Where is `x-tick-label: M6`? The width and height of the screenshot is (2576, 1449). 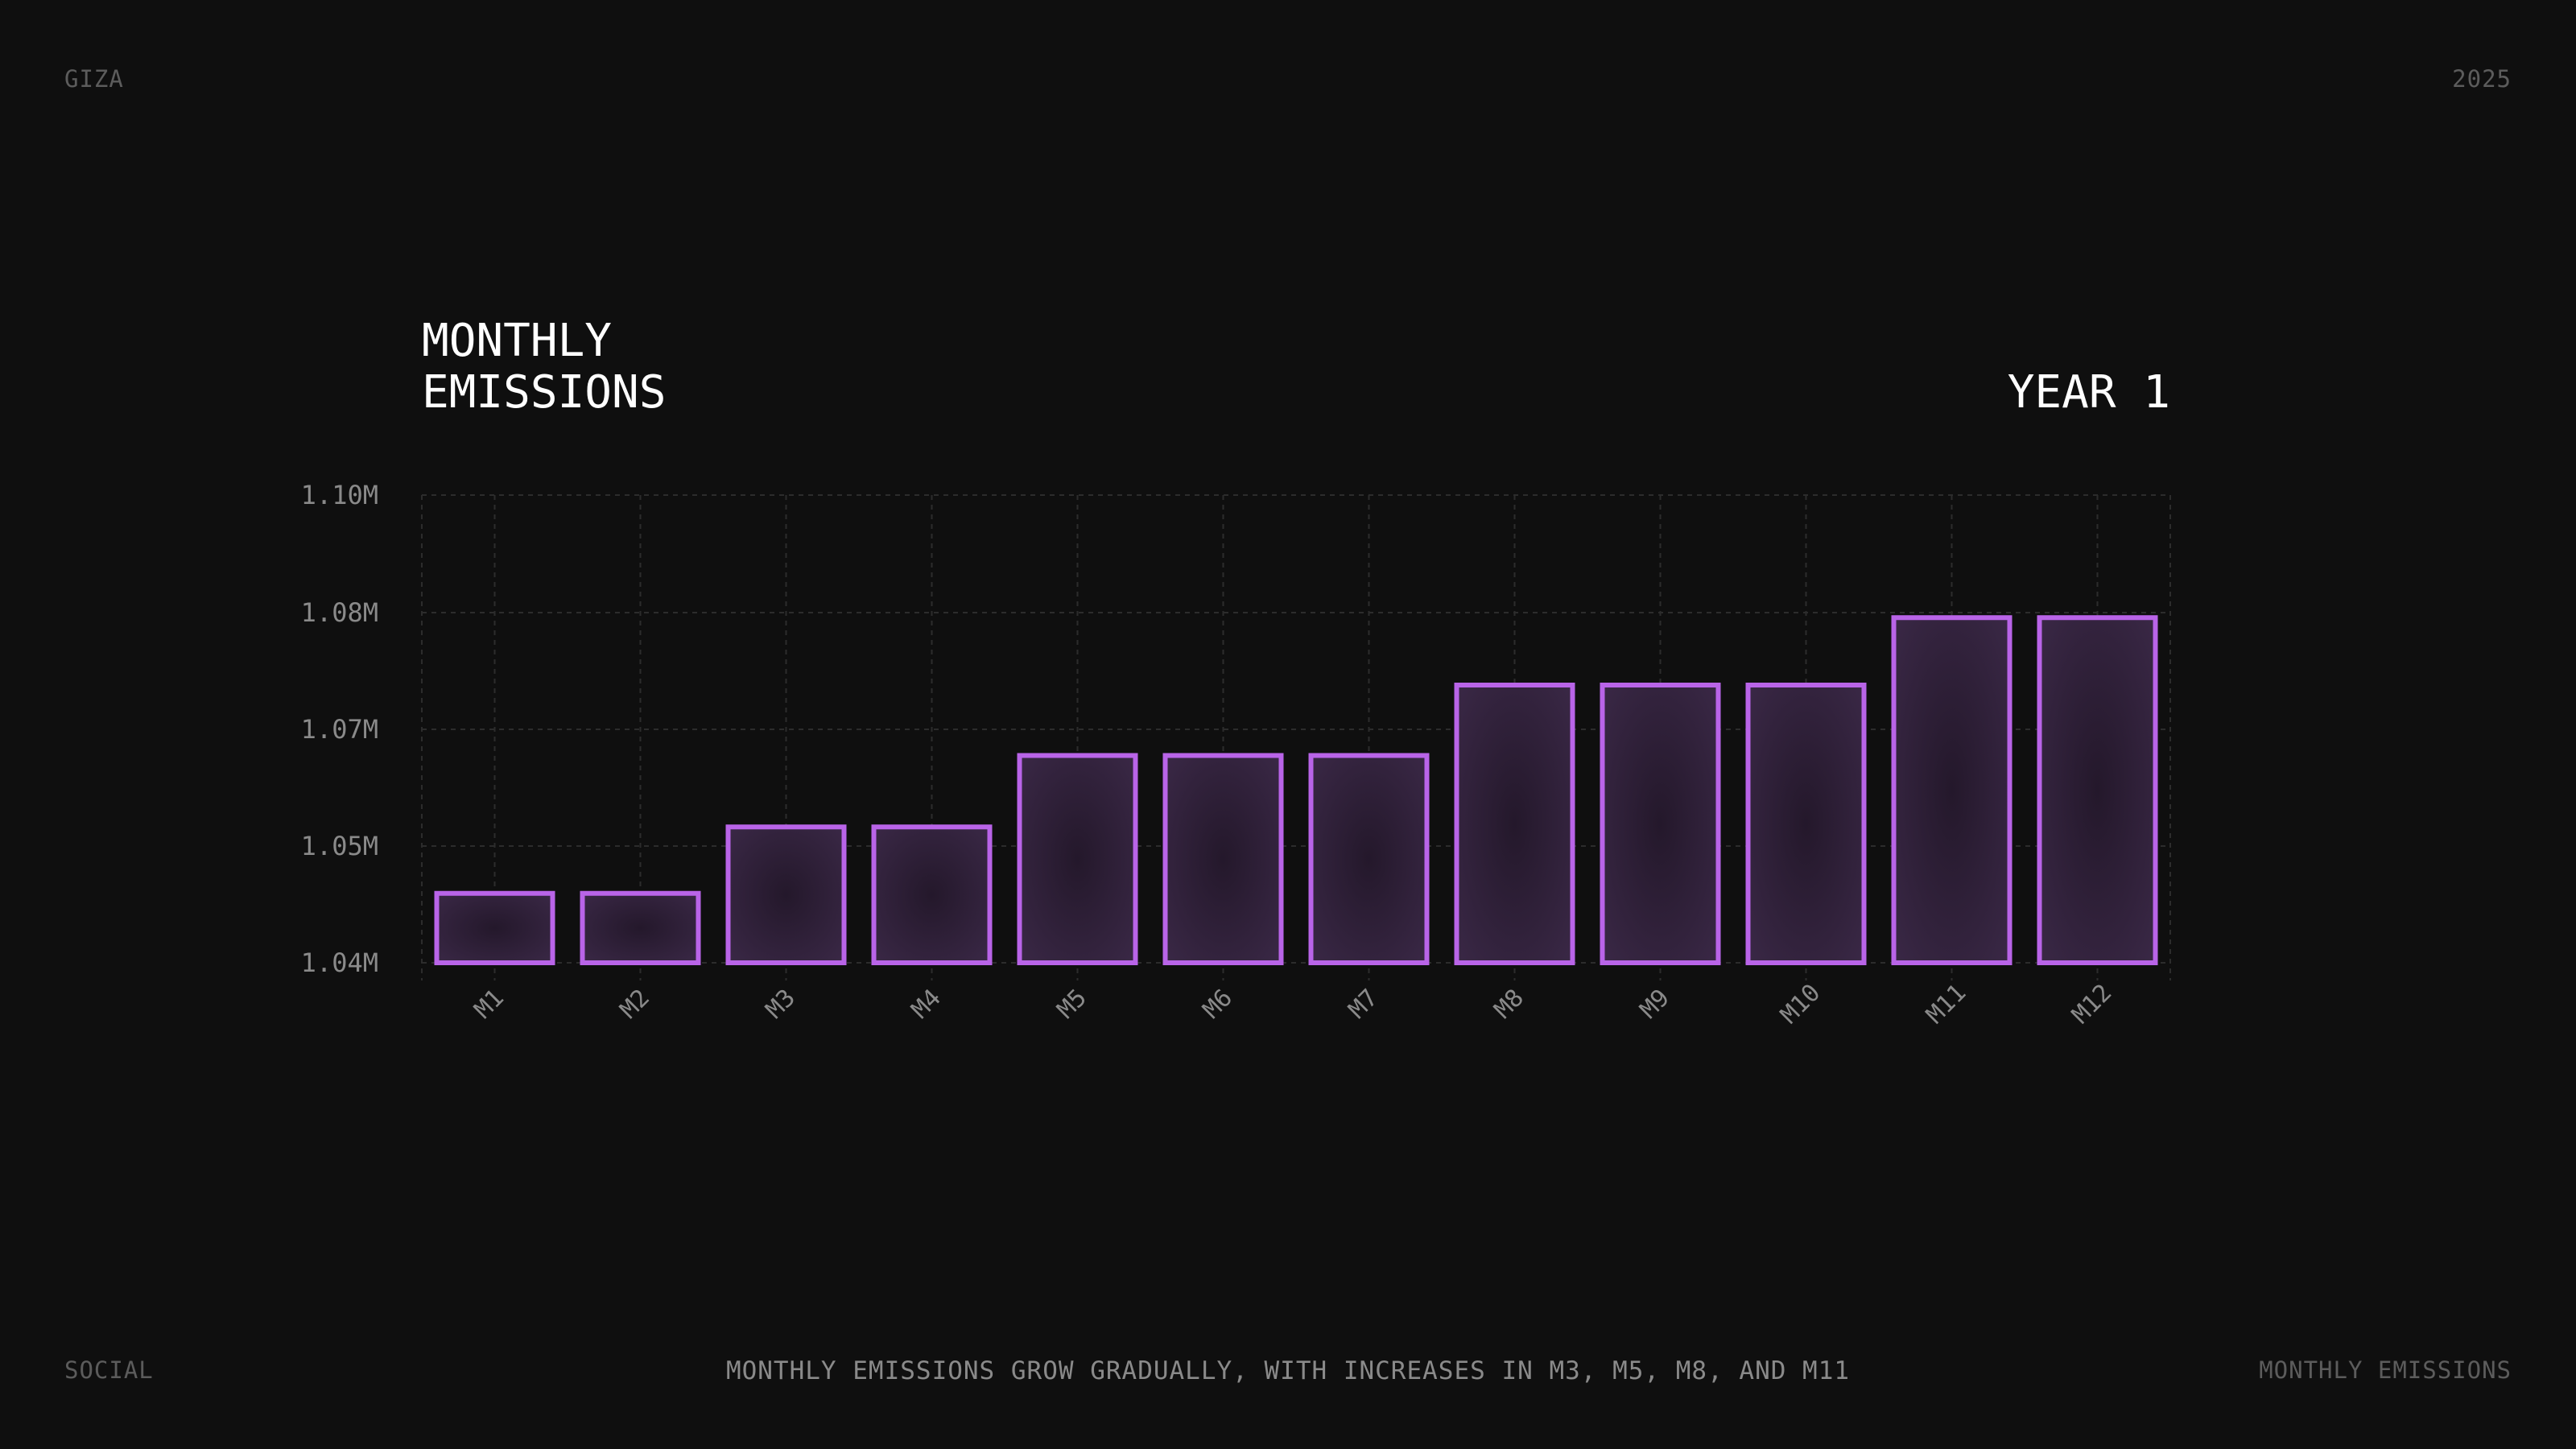
x-tick-label: M6 is located at coordinates (1218, 1004).